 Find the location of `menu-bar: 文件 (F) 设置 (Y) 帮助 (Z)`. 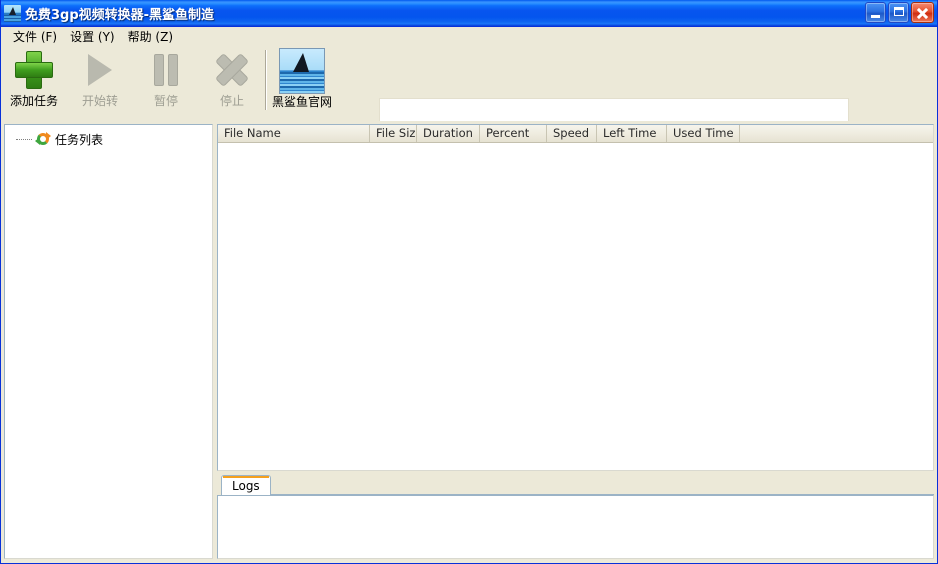

menu-bar: 文件 (F) 设置 (Y) 帮助 (Z) is located at coordinates (469, 36).